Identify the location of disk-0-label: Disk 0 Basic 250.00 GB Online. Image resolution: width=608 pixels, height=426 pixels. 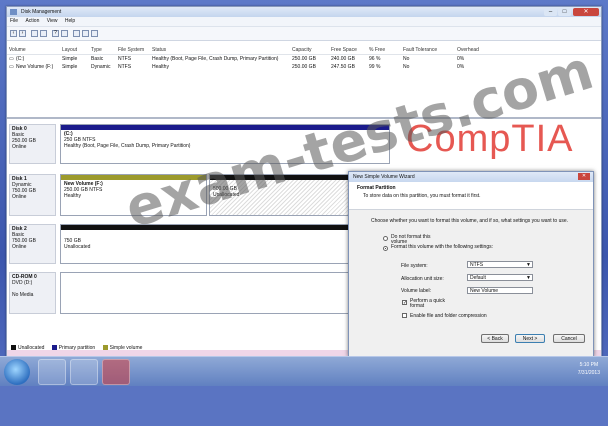
(32, 144).